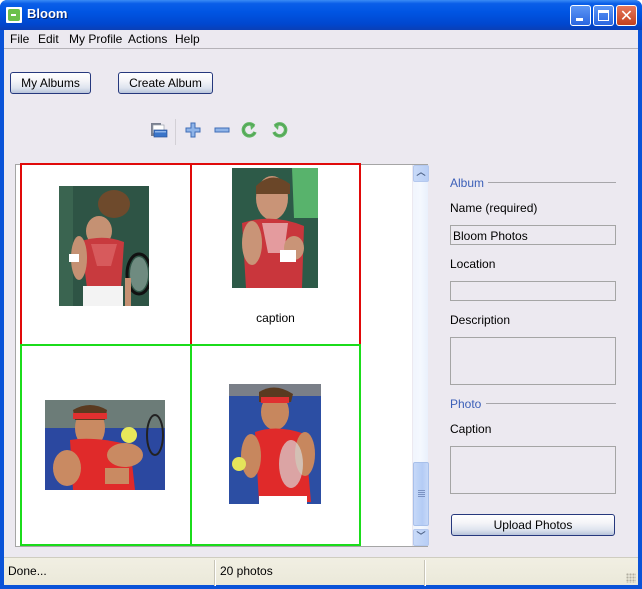 The image size is (642, 589). I want to click on status-bar: Done... 20 photos, so click(321, 571).